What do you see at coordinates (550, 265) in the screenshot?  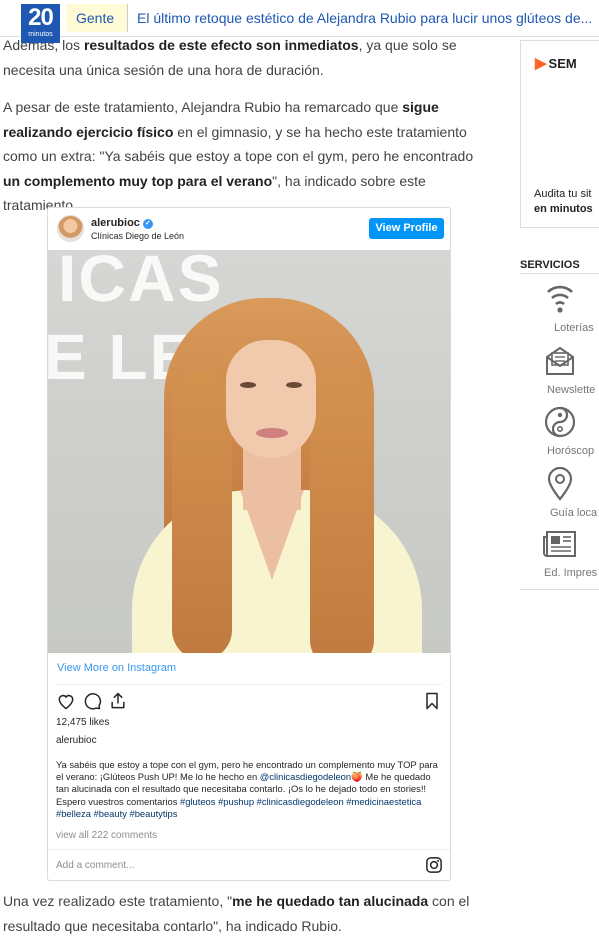 I see `services-title: SERVICIOS` at bounding box center [550, 265].